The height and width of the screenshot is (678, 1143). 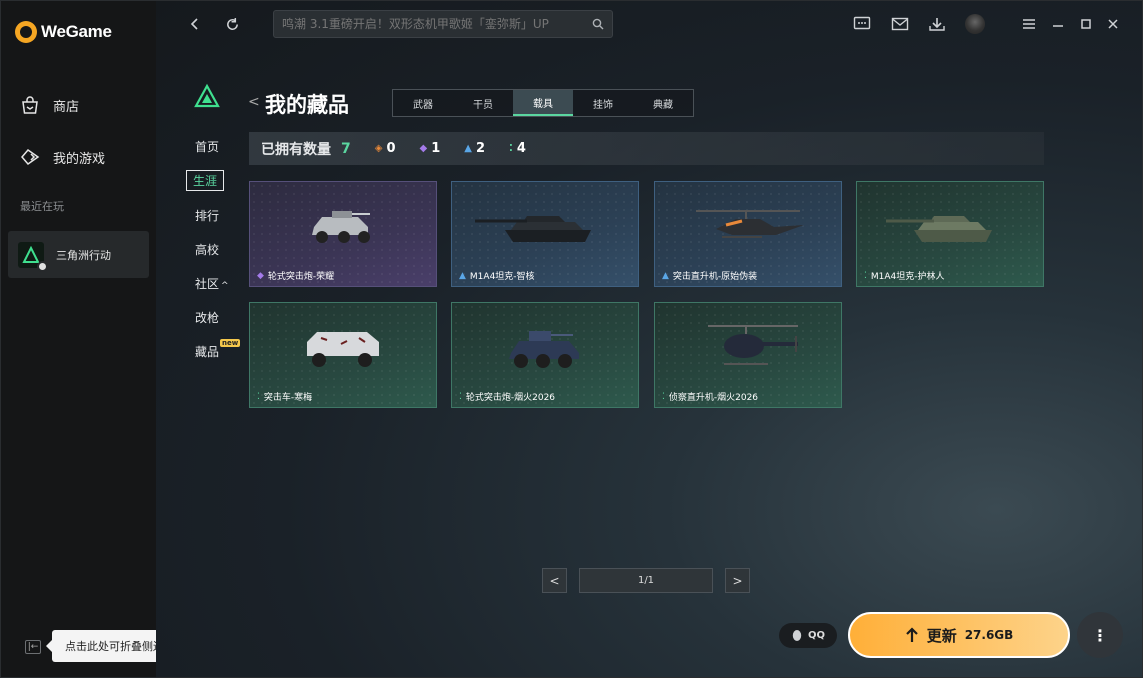 I want to click on tab-operators: 干员, so click(x=483, y=103).